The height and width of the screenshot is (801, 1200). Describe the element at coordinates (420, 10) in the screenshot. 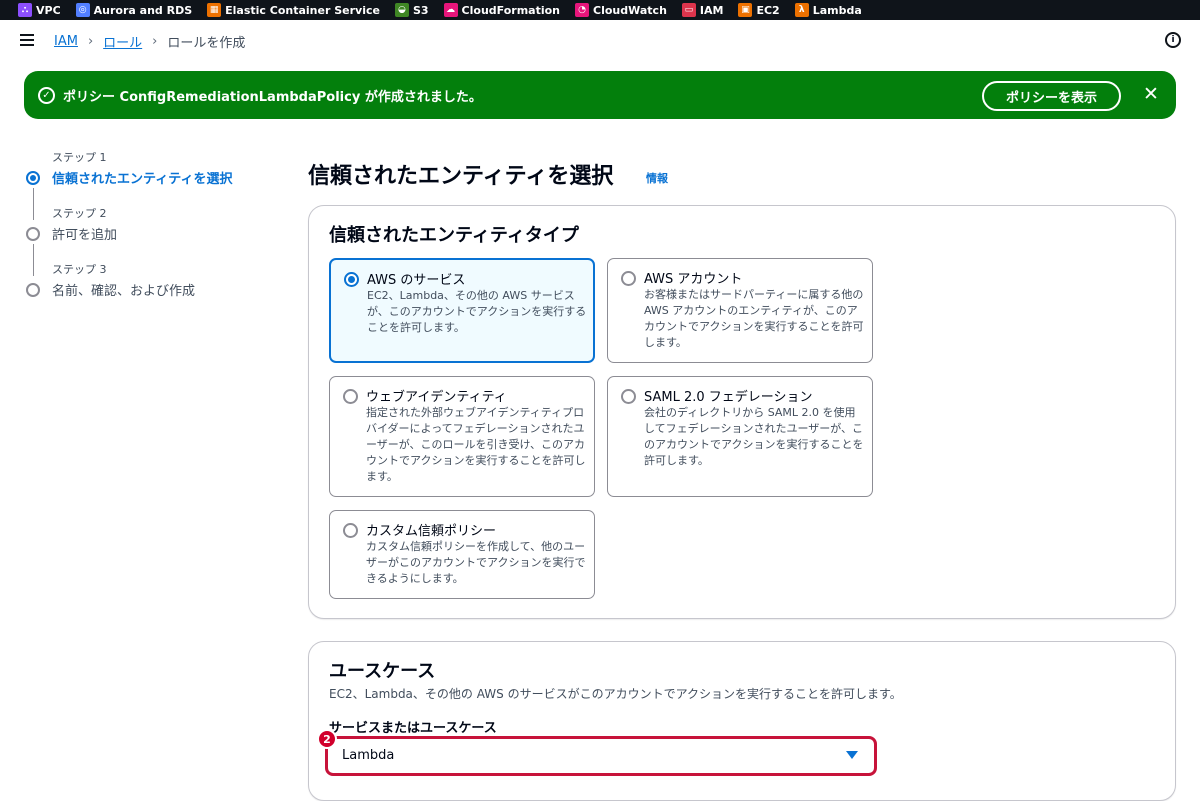

I see `favorite-label: S3` at that location.